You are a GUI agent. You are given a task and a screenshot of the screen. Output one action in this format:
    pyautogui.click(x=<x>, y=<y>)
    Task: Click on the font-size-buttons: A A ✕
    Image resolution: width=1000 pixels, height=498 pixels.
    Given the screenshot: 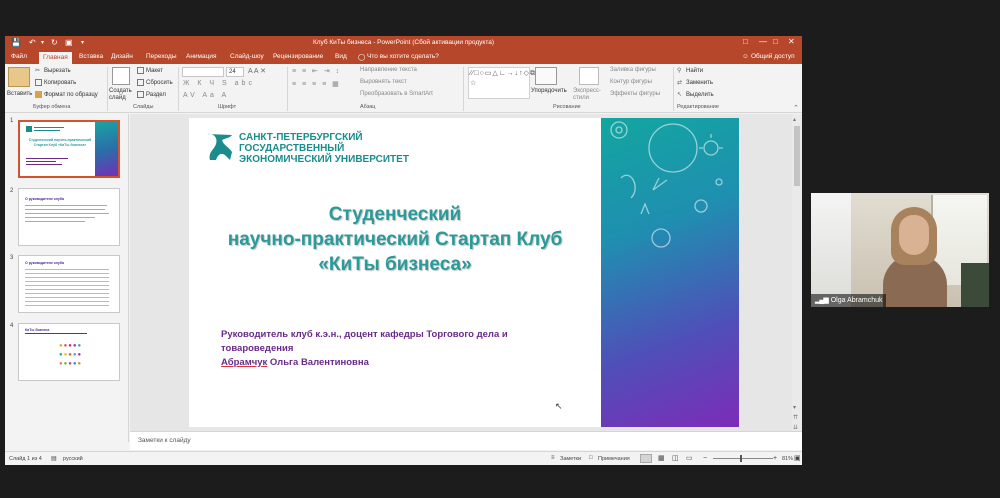 What is the action you would take?
    pyautogui.click(x=257, y=71)
    